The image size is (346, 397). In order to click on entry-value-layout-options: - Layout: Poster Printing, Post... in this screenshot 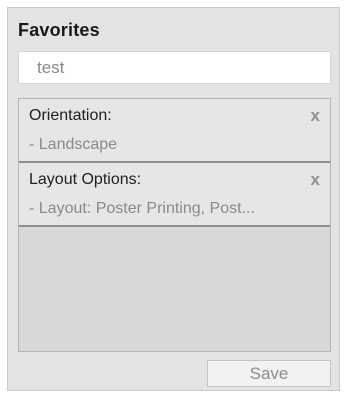, I will do `click(142, 208)`.